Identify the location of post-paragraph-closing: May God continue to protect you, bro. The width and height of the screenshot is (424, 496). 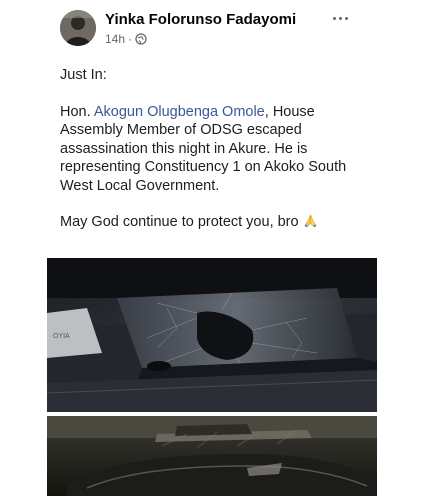
(210, 222).